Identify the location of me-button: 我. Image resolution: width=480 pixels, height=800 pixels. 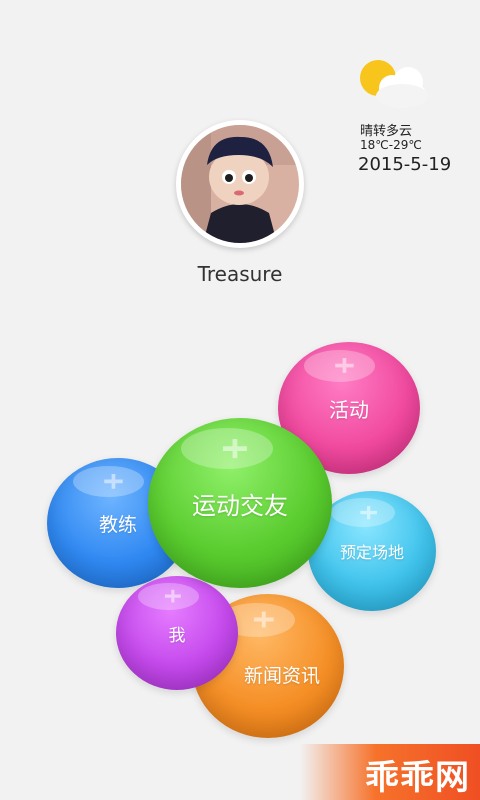
(177, 633).